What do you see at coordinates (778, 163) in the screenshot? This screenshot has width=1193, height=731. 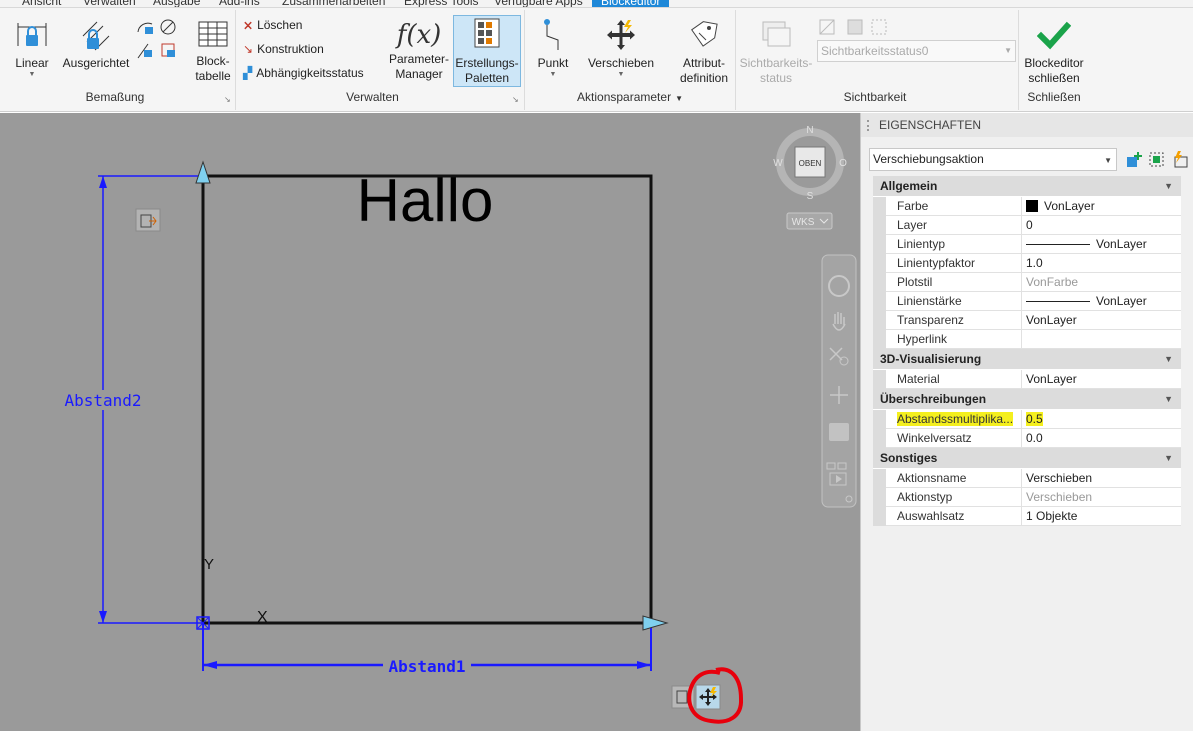 I see `viewcube-west: W` at bounding box center [778, 163].